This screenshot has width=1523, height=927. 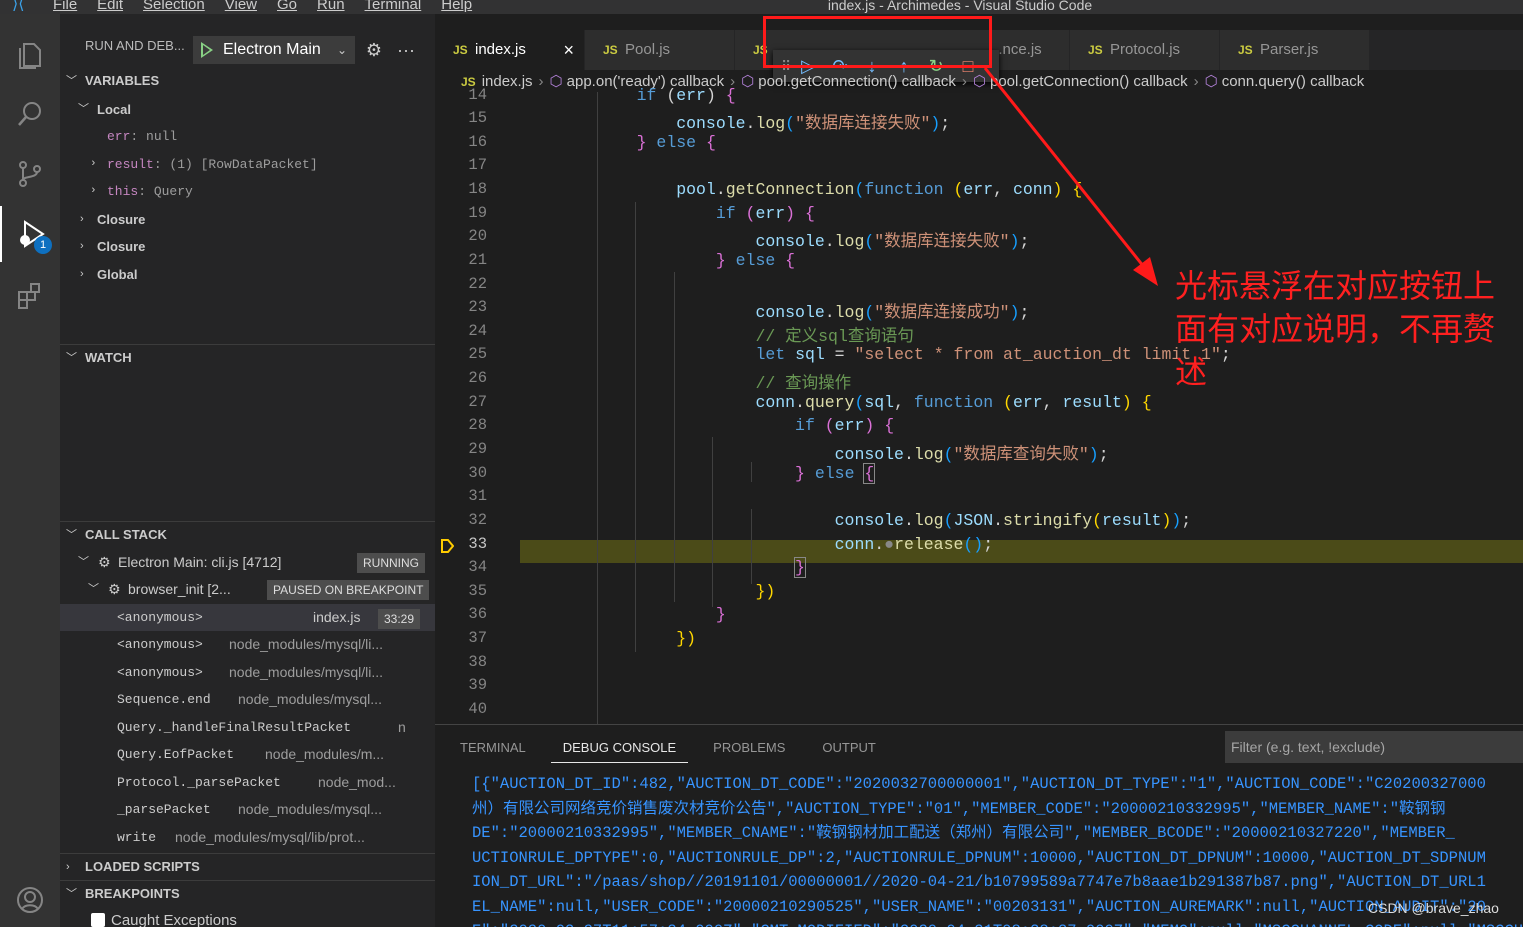 I want to click on variable-result: › result: (1) [RowDataPacket], so click(x=247, y=164).